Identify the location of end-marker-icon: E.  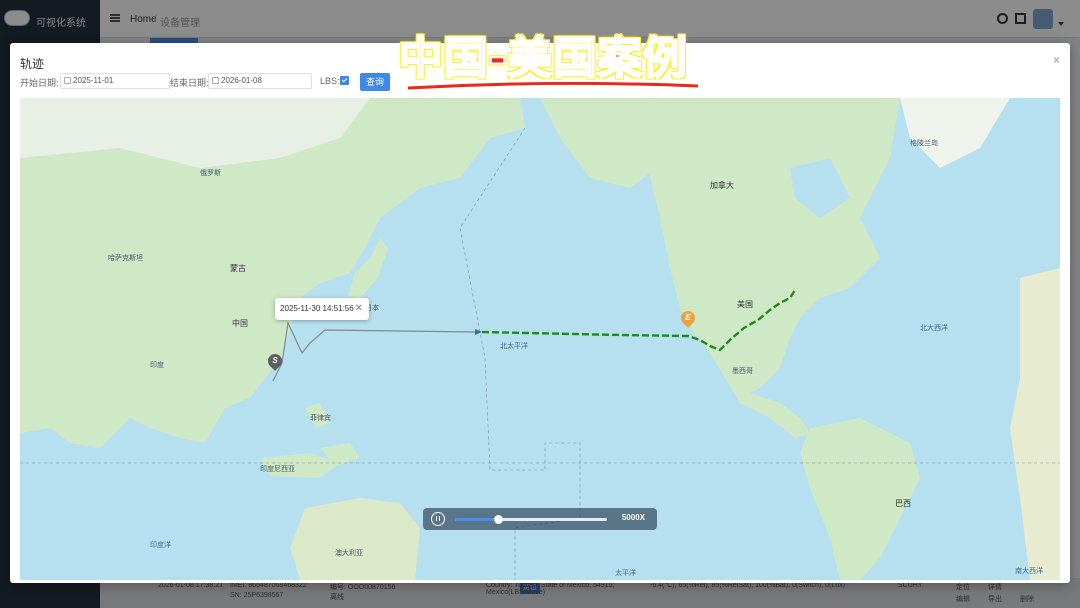
(688, 318).